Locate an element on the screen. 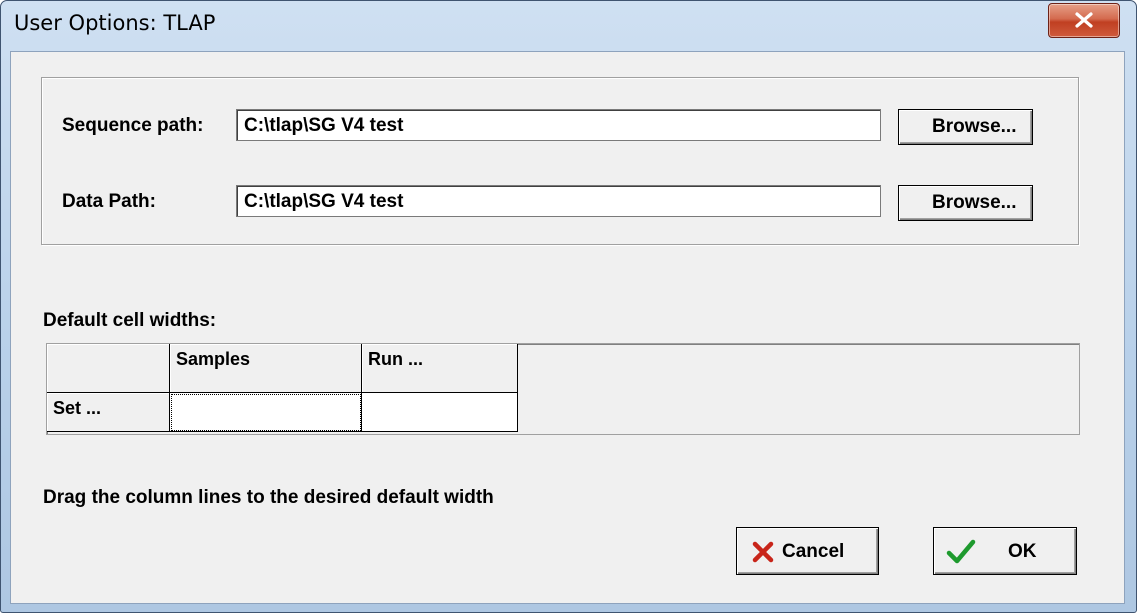  sequence-path-field: C:\tlap\SG V4 test is located at coordinates (558, 125).